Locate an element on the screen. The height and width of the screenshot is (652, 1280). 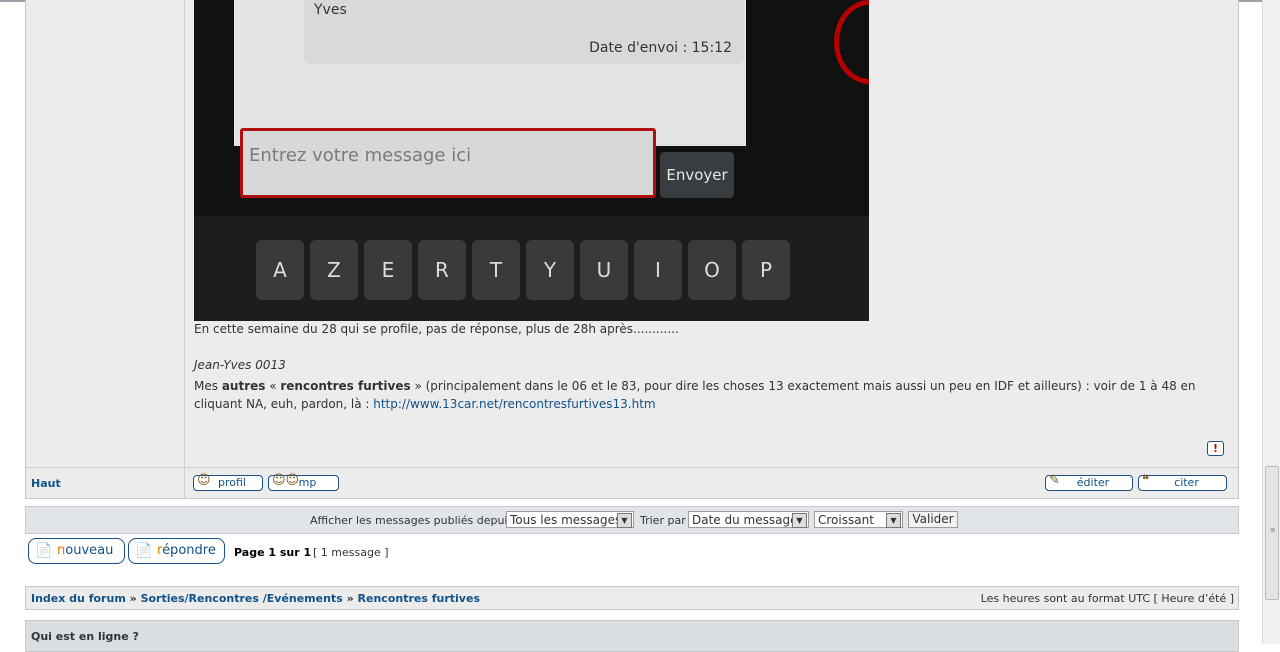
vertical-scrollbar: ≡ is located at coordinates (1271, 322).